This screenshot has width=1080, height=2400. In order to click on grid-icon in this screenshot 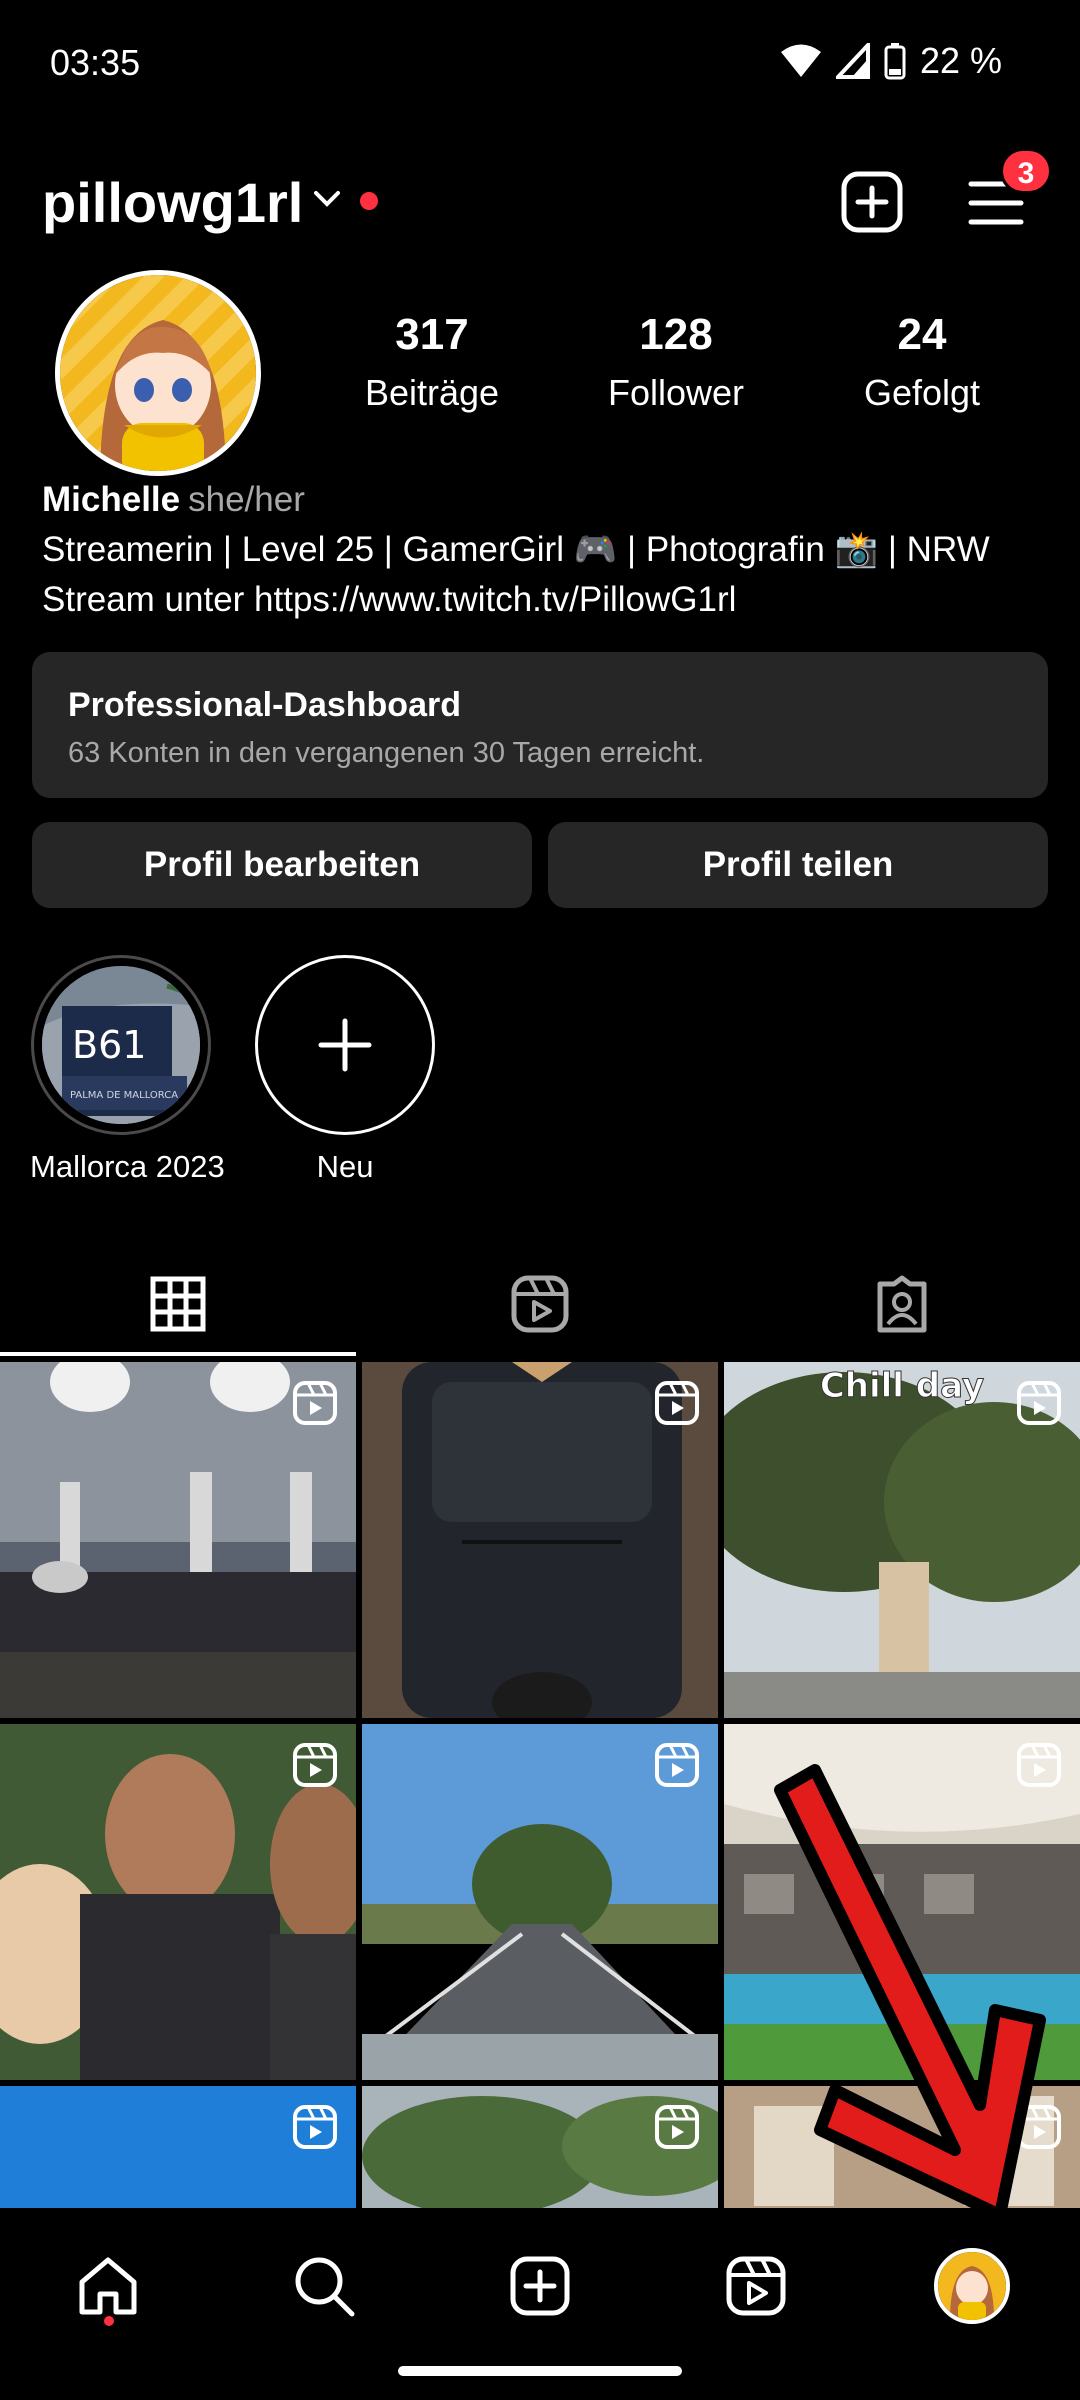, I will do `click(178, 1304)`.